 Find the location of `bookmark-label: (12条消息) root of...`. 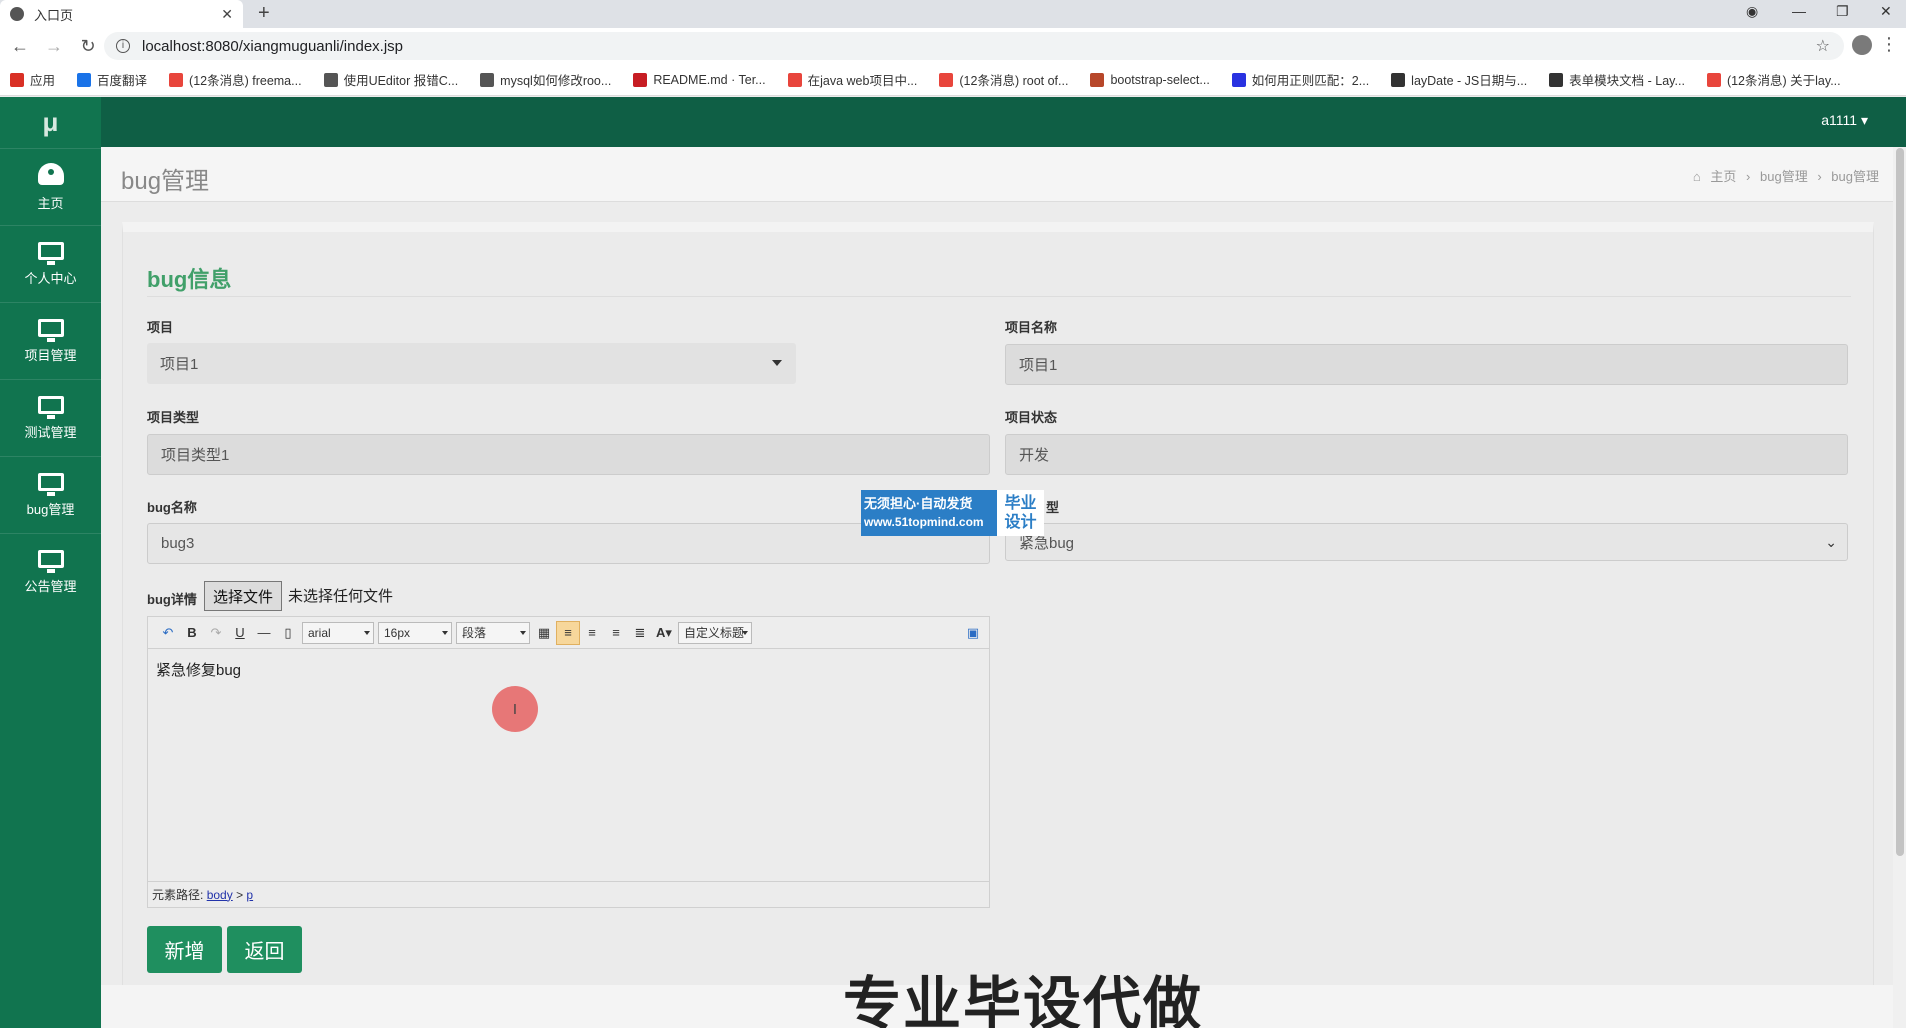

bookmark-label: (12条消息) root of... is located at coordinates (1014, 81).